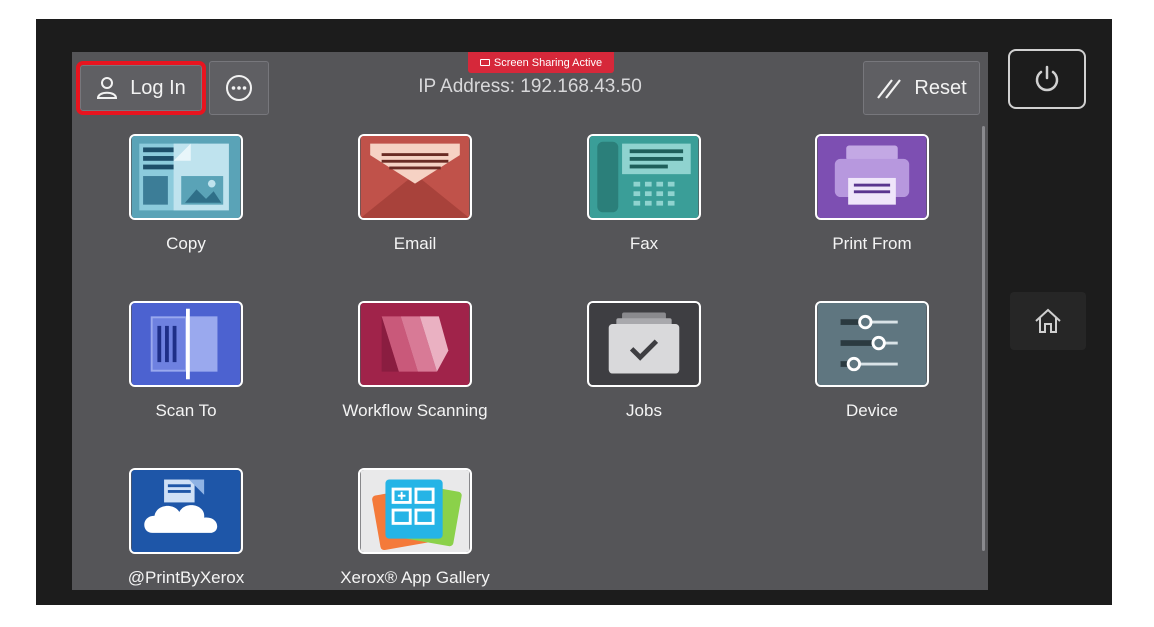 The image size is (1154, 627). I want to click on login-button: Log In, so click(141, 88).